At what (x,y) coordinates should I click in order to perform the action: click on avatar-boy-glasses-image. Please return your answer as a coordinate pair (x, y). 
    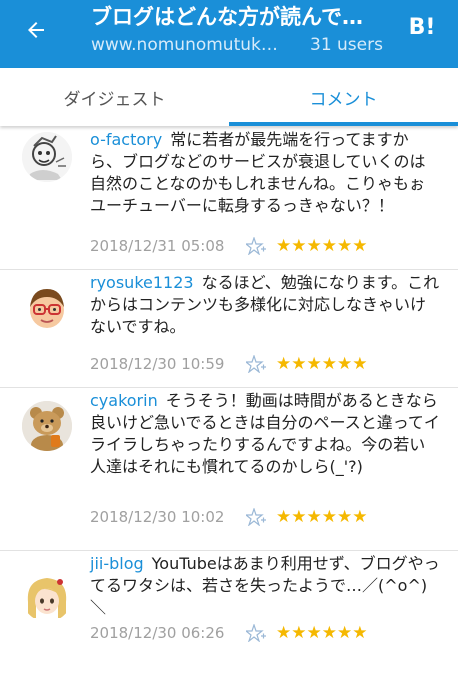
    Looking at the image, I should click on (47, 308).